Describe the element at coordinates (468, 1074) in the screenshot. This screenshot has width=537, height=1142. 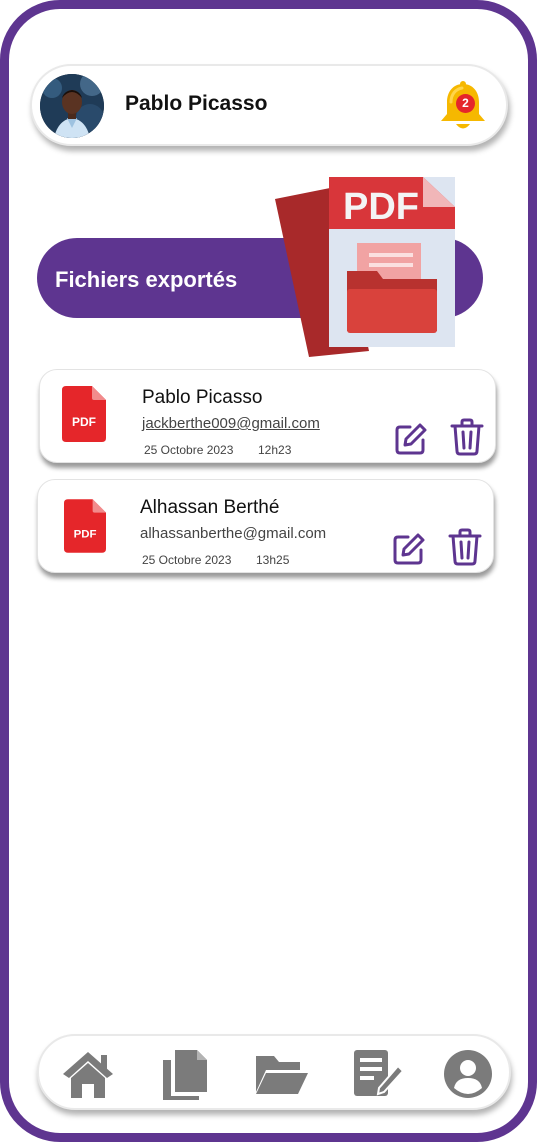
I see `profile-icon` at that location.